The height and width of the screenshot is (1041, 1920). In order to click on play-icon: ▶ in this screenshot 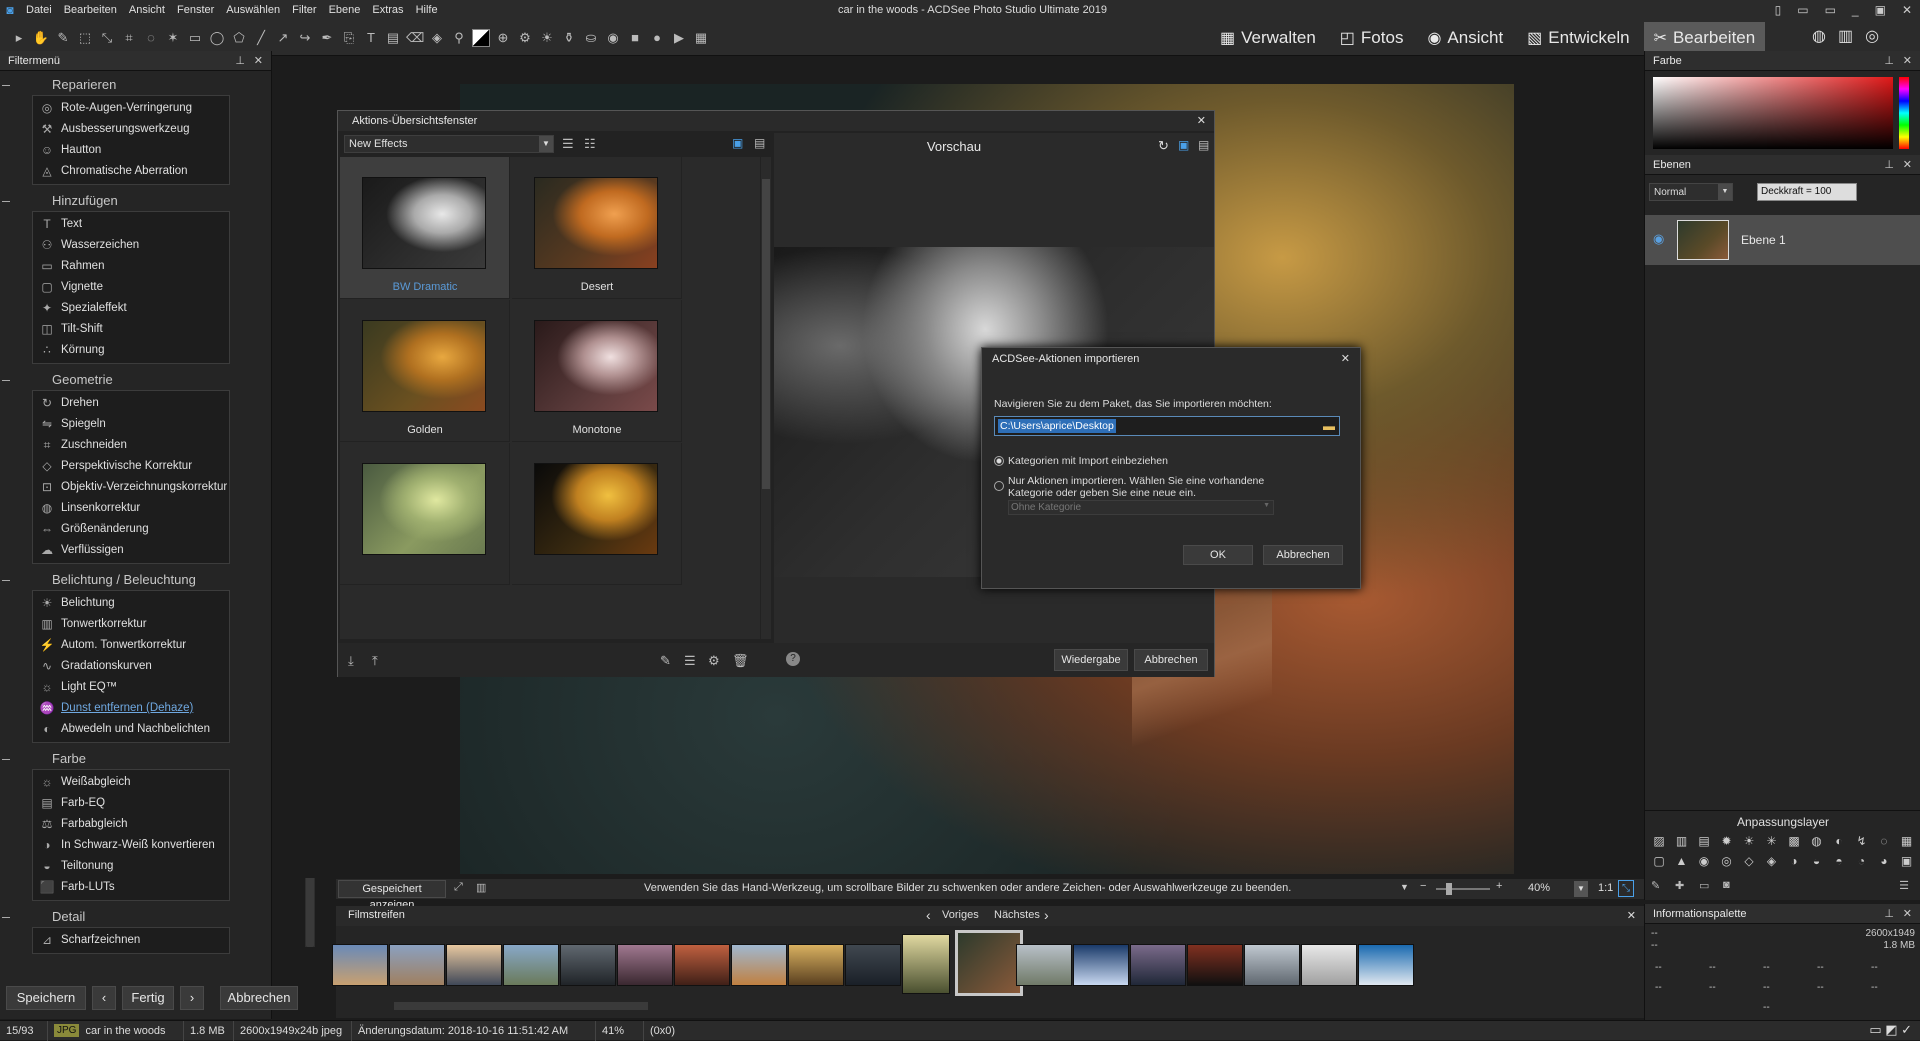, I will do `click(679, 38)`.